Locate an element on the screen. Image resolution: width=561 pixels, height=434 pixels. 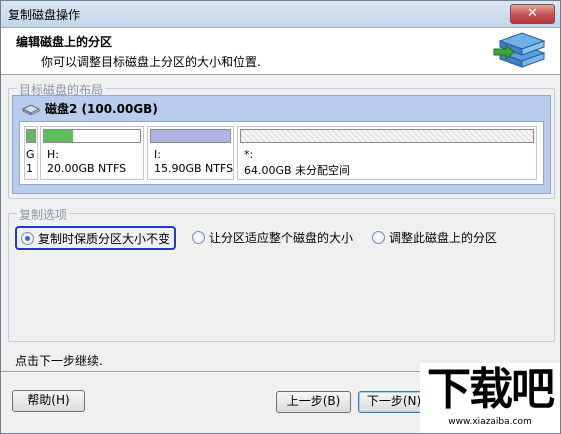
back-button: 上一步(B) is located at coordinates (313, 402).